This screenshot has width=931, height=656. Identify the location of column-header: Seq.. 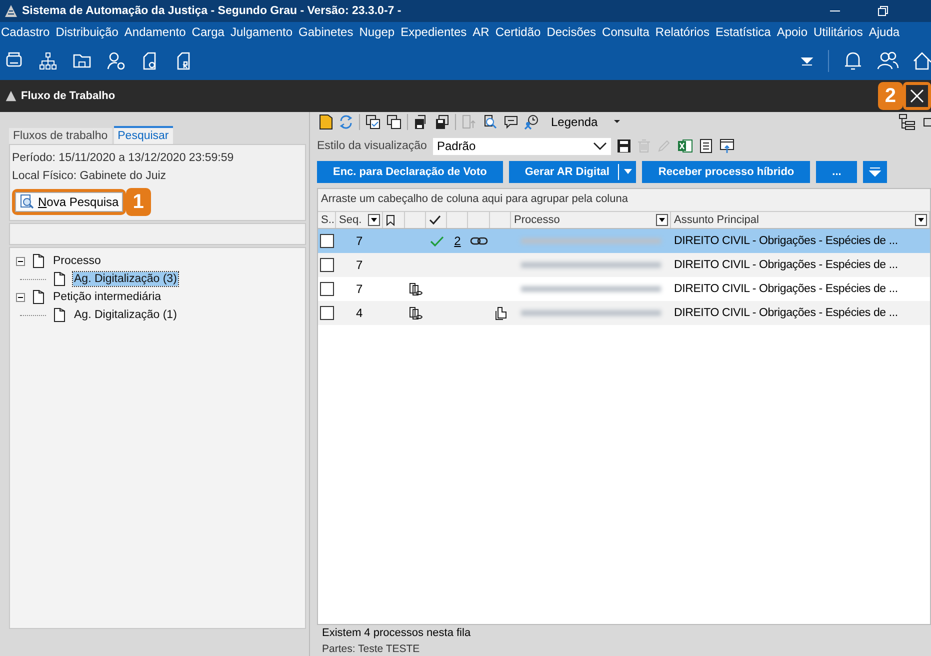
(359, 220).